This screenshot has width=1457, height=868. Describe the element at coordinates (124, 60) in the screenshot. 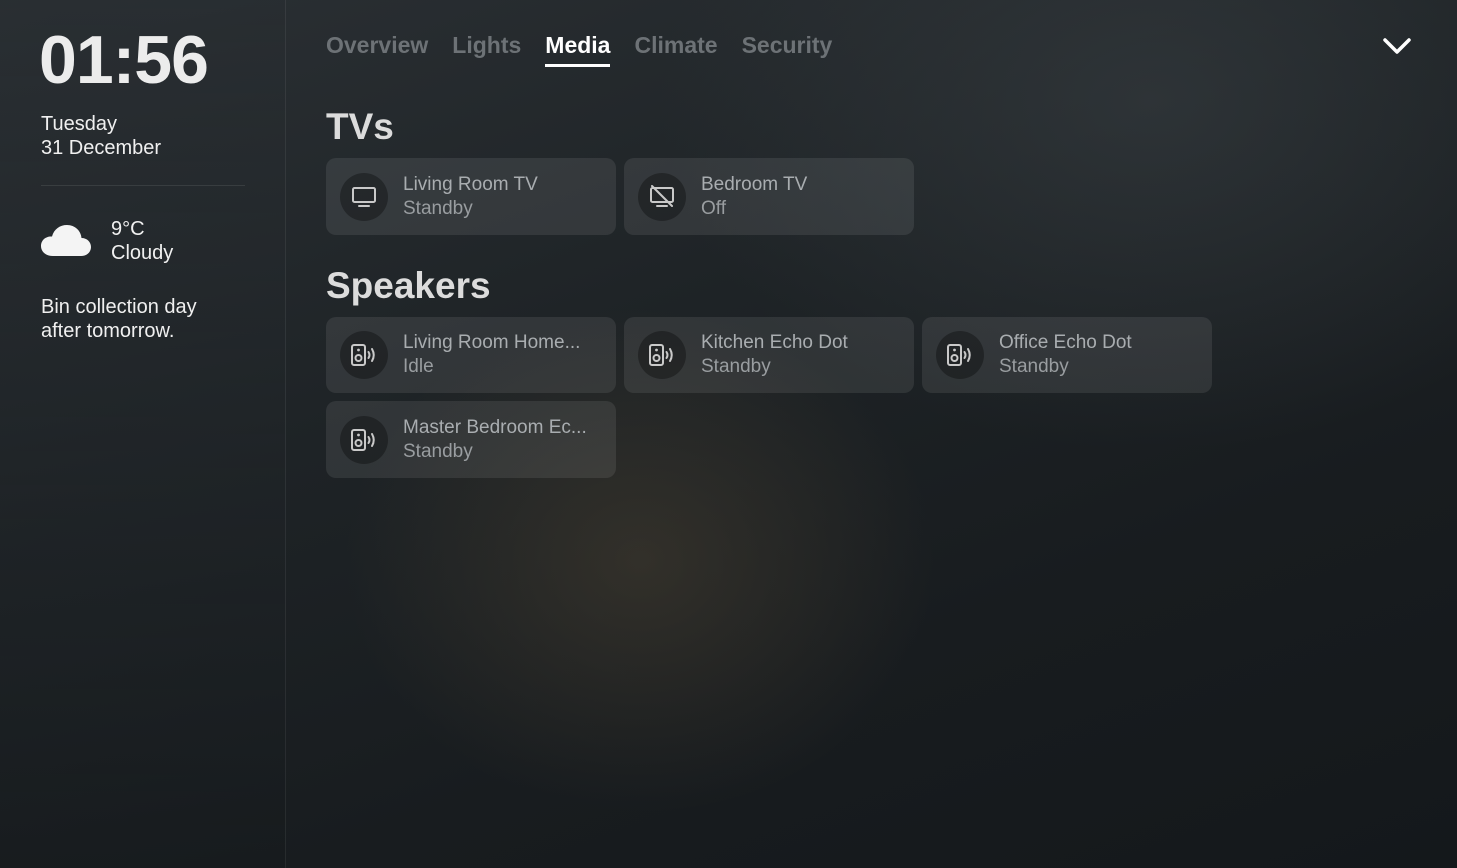

I see `clock: 01:56` at that location.